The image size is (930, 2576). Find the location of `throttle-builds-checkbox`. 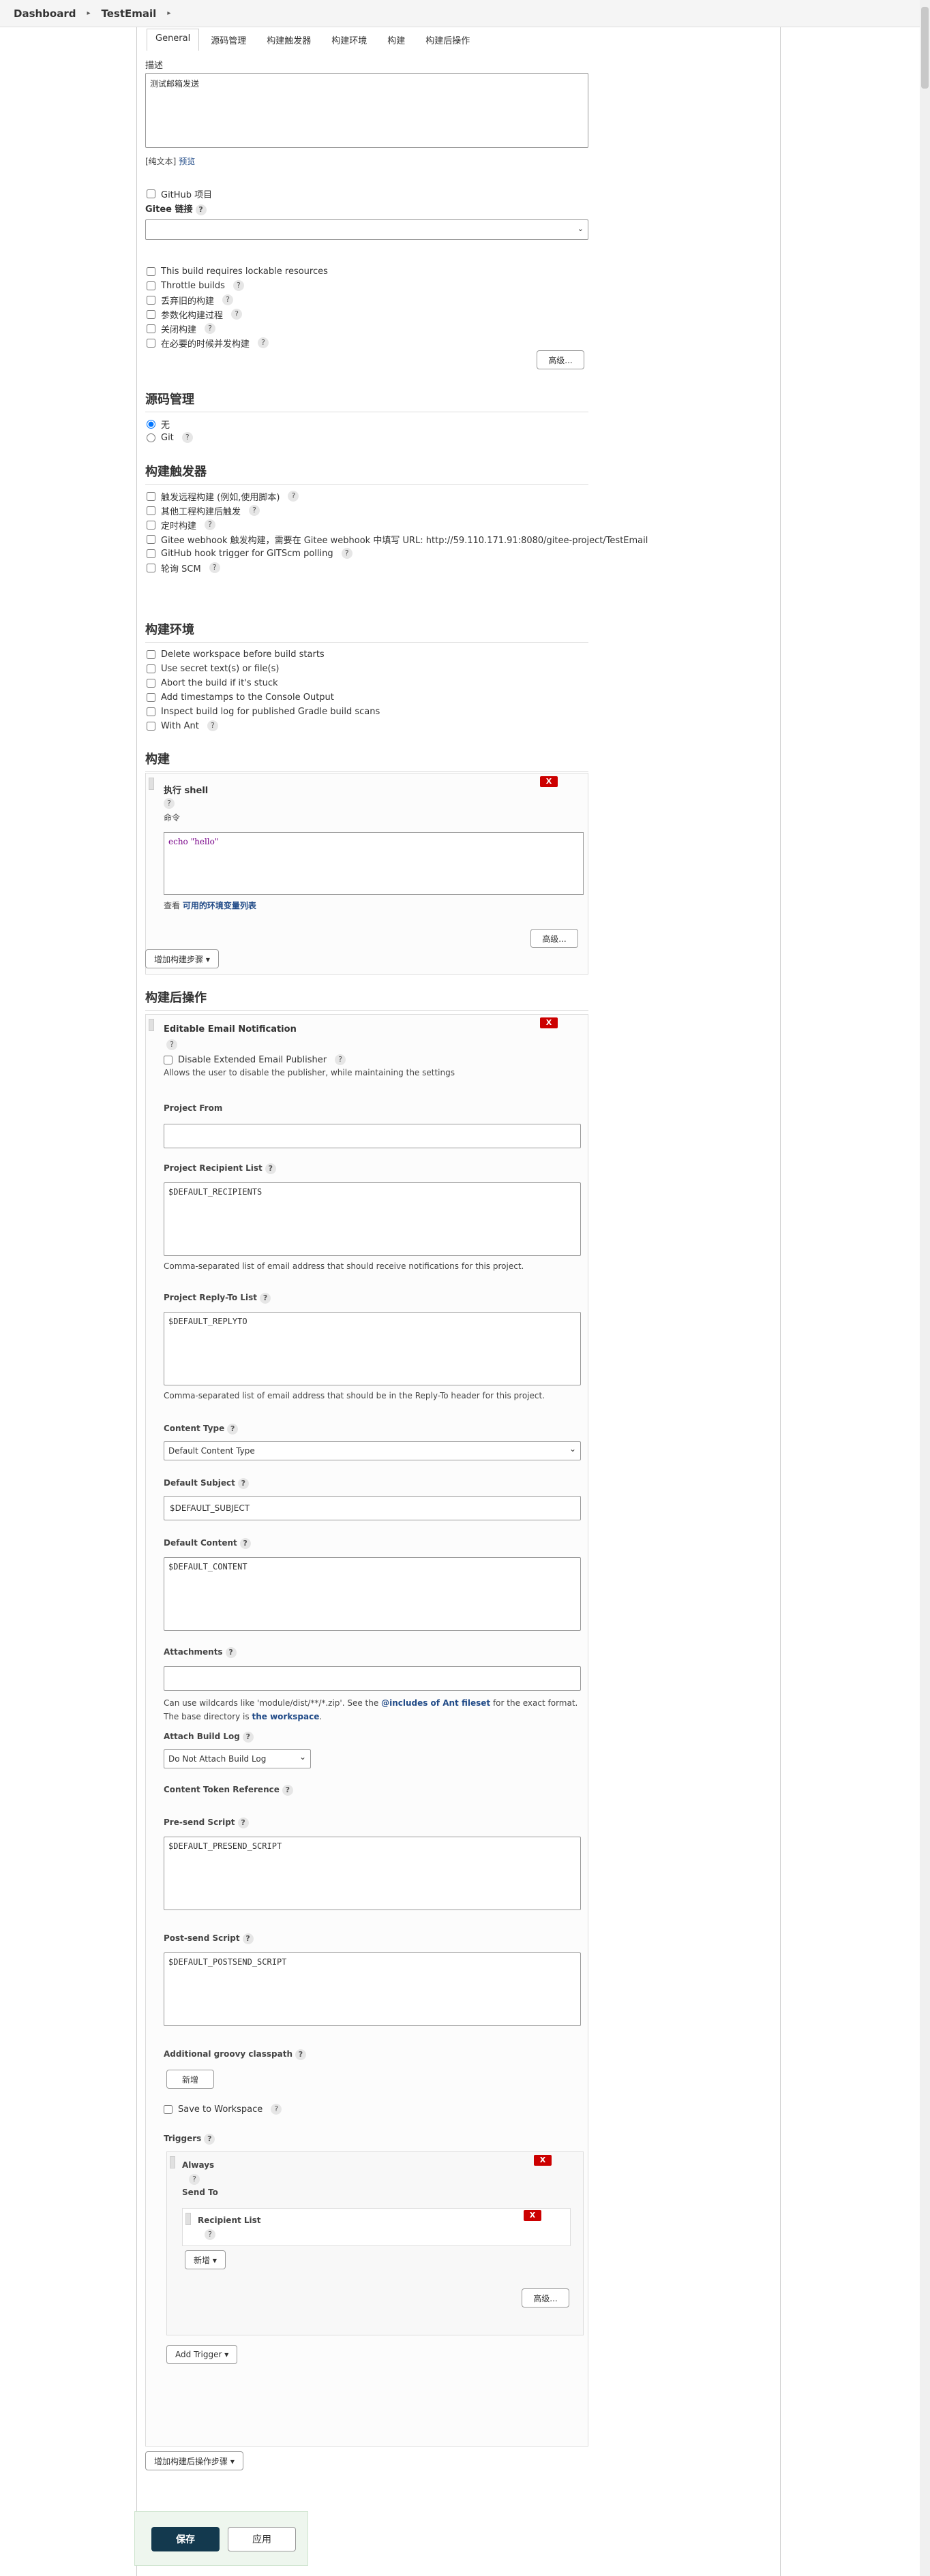

throttle-builds-checkbox is located at coordinates (151, 285).